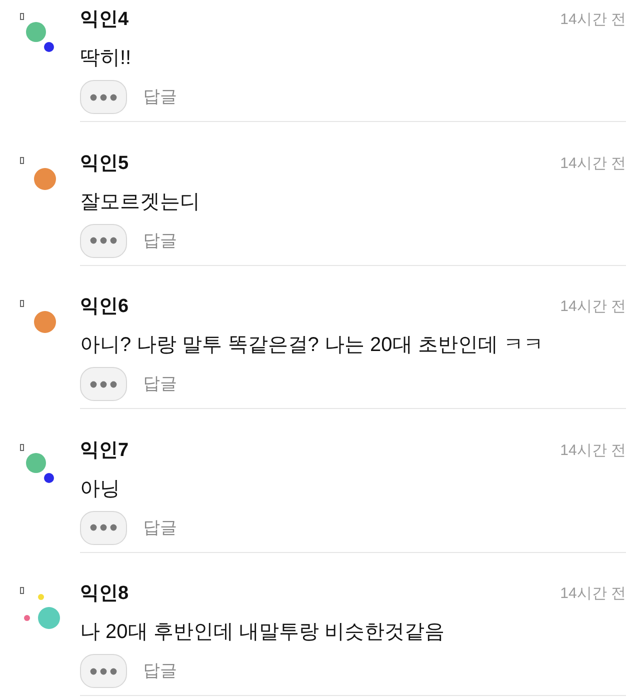  What do you see at coordinates (140, 202) in the screenshot?
I see `comment-text: 잘모르겟는디` at bounding box center [140, 202].